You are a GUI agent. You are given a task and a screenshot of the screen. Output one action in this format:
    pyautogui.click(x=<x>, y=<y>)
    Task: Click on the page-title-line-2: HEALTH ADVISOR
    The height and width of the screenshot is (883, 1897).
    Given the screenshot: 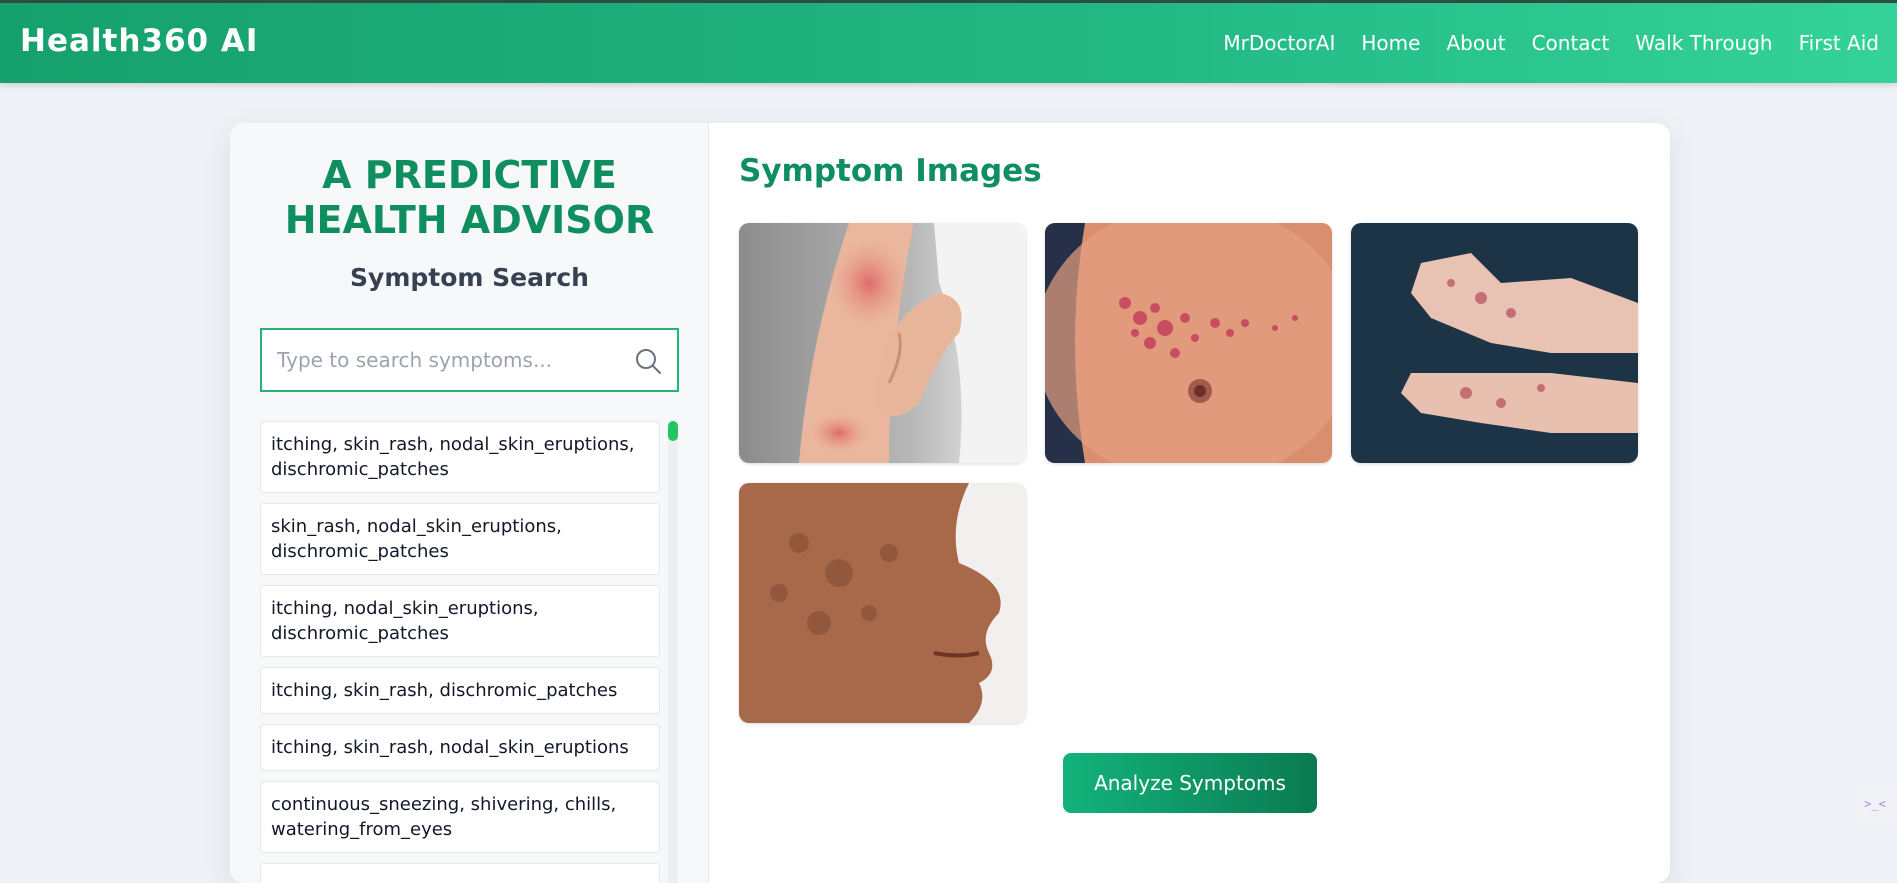 What is the action you would take?
    pyautogui.click(x=469, y=220)
    